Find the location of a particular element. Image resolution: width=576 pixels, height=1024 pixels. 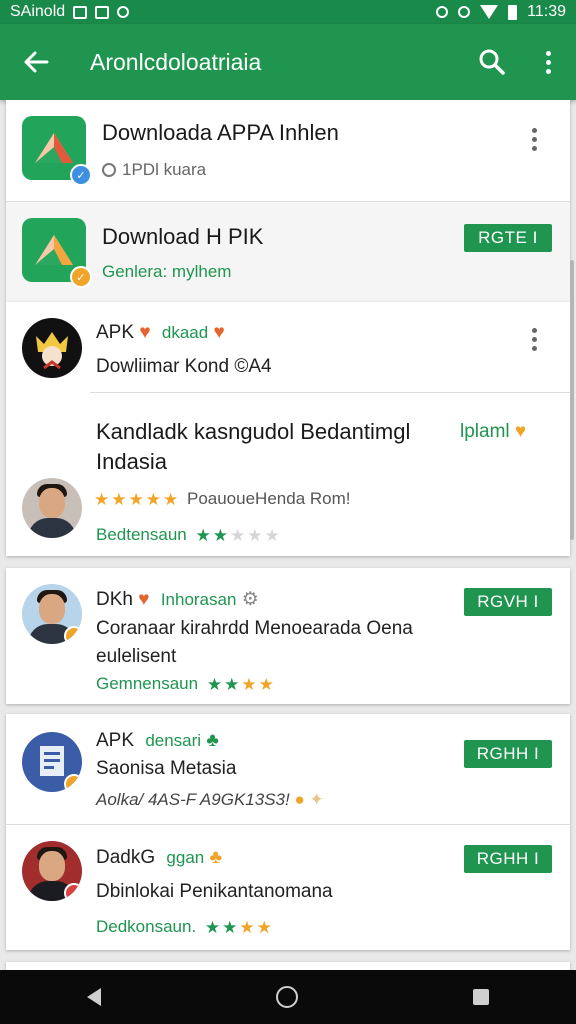

item-tag: lplaml ♥ is located at coordinates (493, 431).